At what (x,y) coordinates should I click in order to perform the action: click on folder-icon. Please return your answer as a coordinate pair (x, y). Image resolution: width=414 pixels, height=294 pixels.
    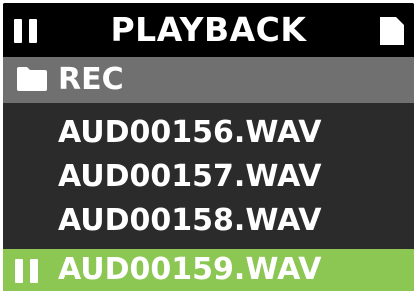
    Looking at the image, I should click on (32, 79).